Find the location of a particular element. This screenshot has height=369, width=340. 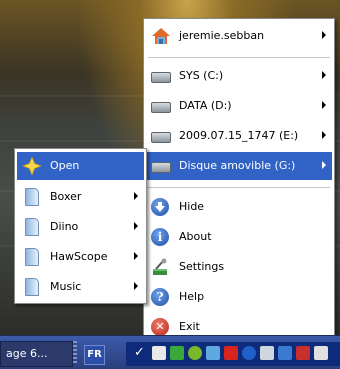

tray-alert-icon is located at coordinates (303, 353).